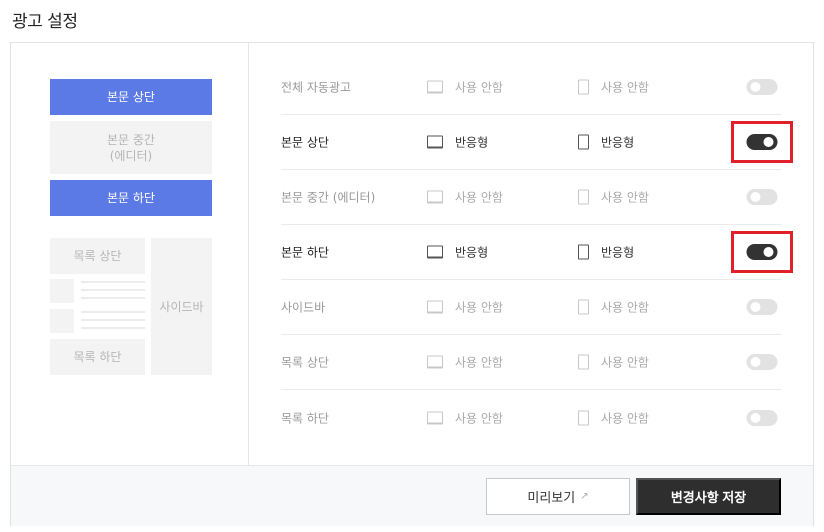 Image resolution: width=824 pixels, height=532 pixels. What do you see at coordinates (558, 496) in the screenshot?
I see `preview-button: 미리보기 ↗` at bounding box center [558, 496].